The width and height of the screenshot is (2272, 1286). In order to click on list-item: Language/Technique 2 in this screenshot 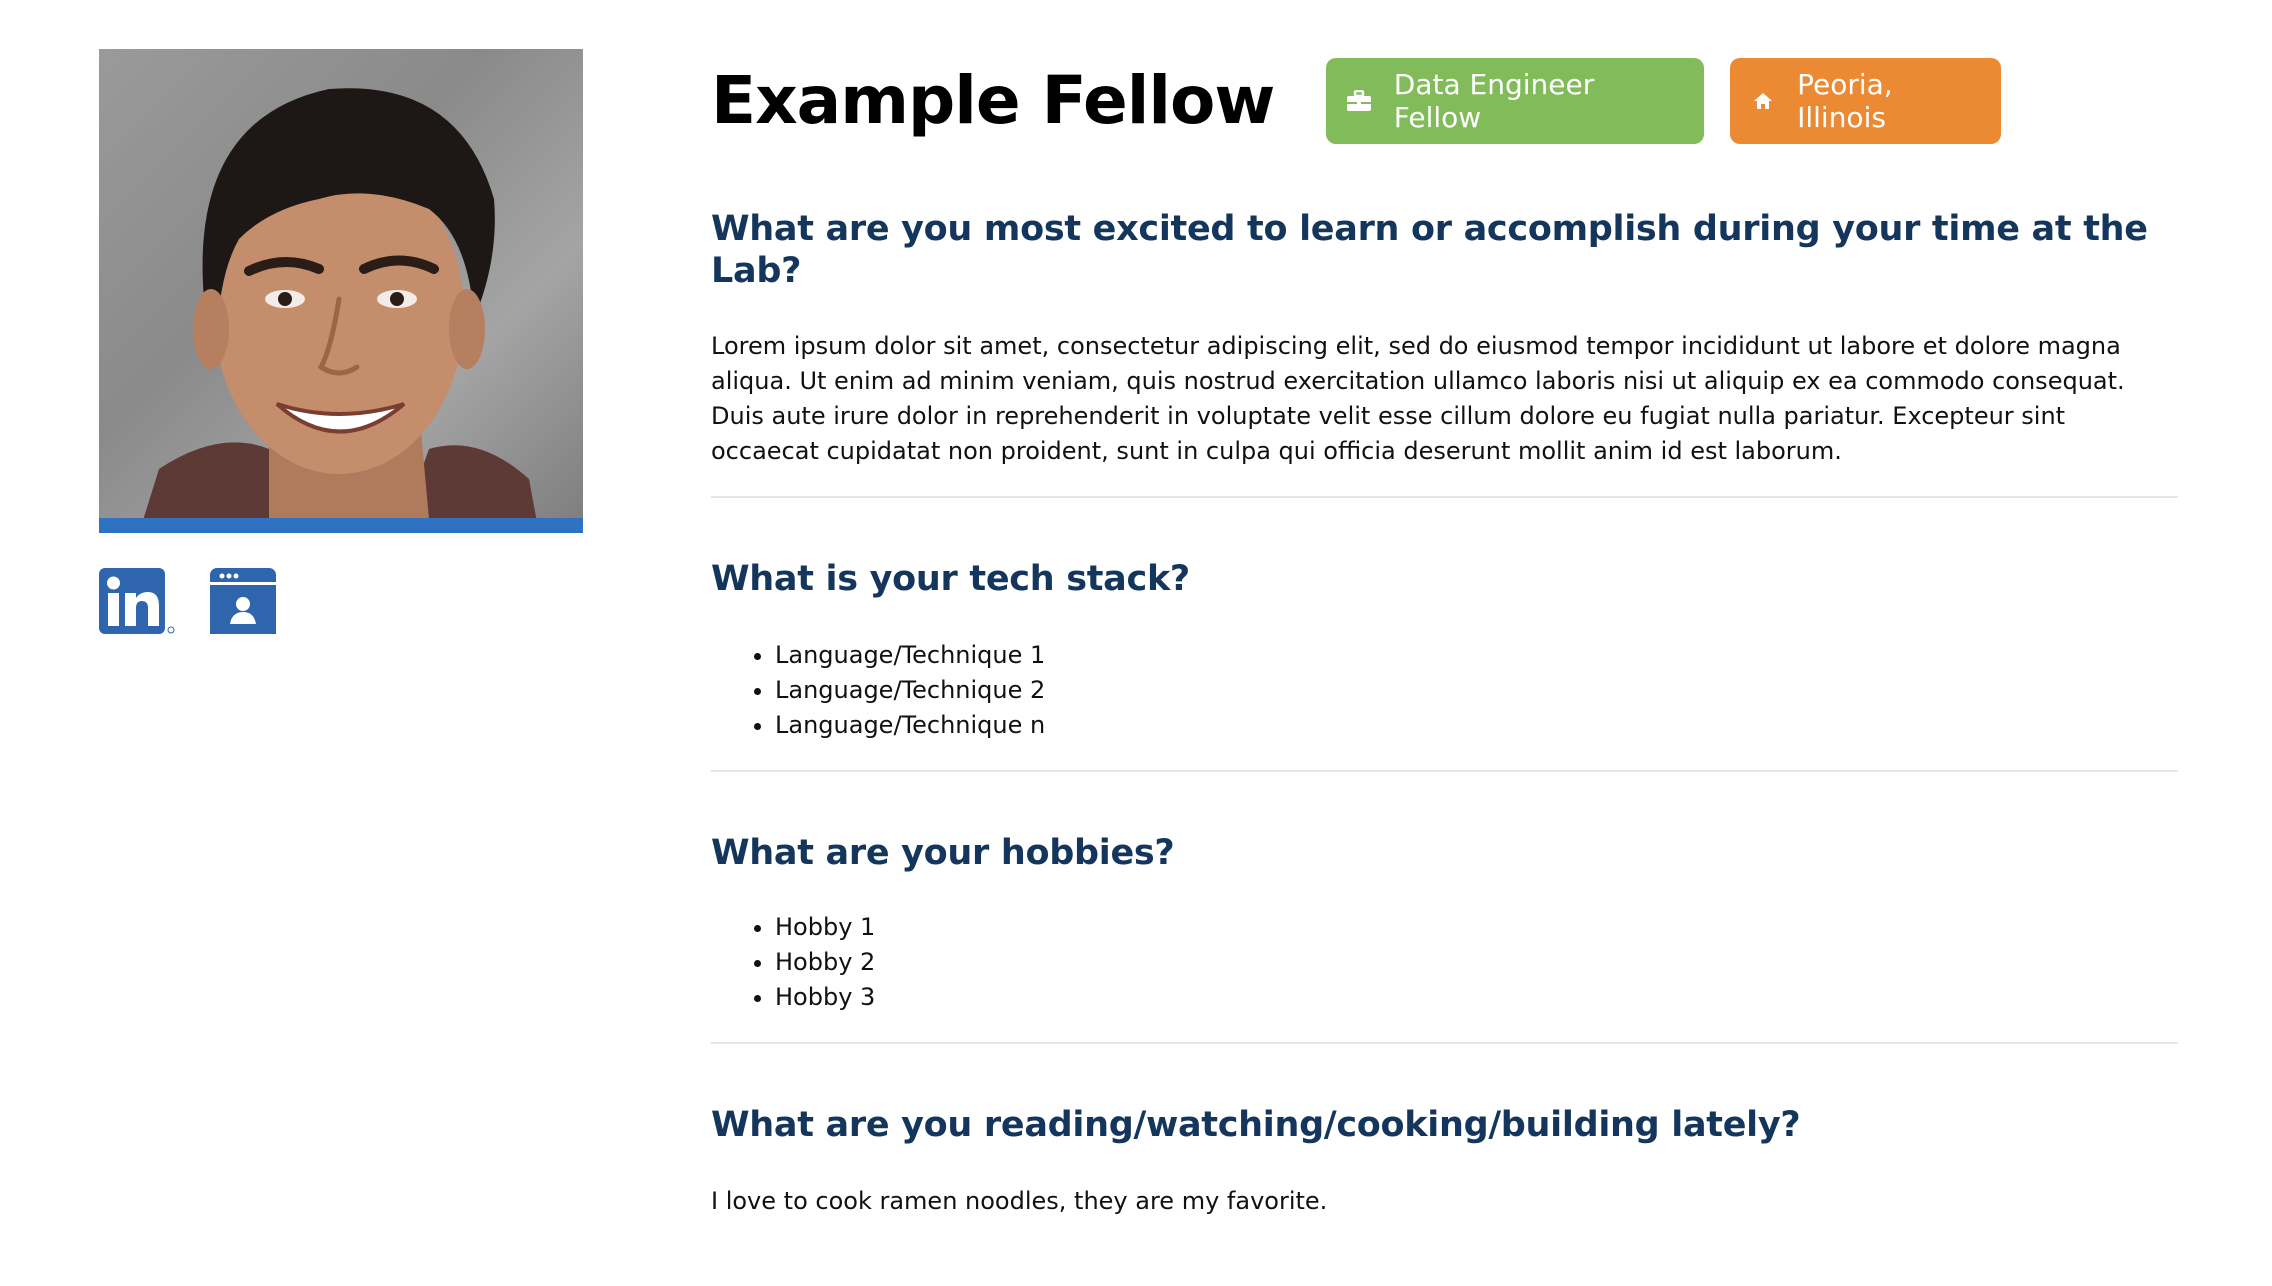, I will do `click(1476, 690)`.